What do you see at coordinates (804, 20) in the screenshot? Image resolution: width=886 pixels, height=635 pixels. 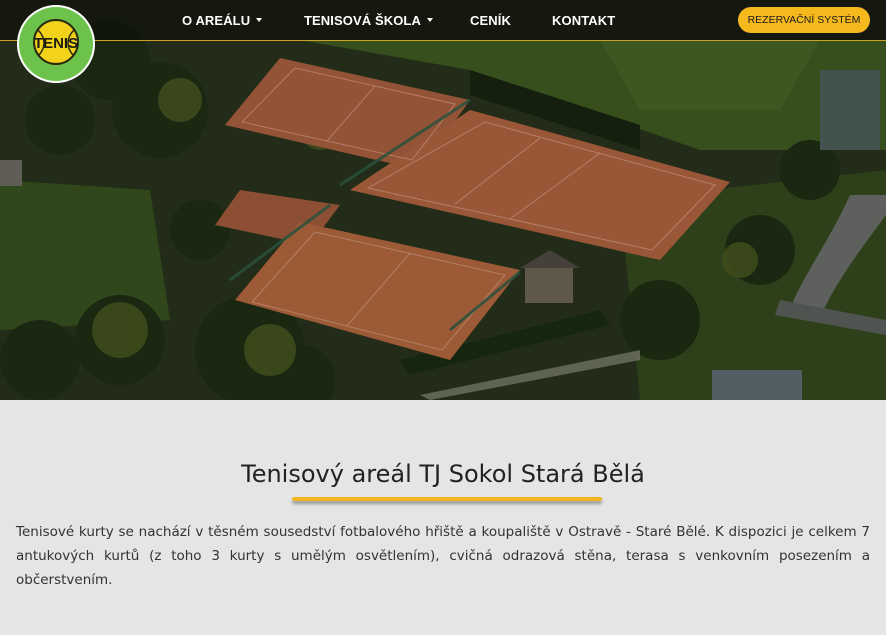 I see `reservation-system-button: REZERVAČNÍ SYSTÉM` at bounding box center [804, 20].